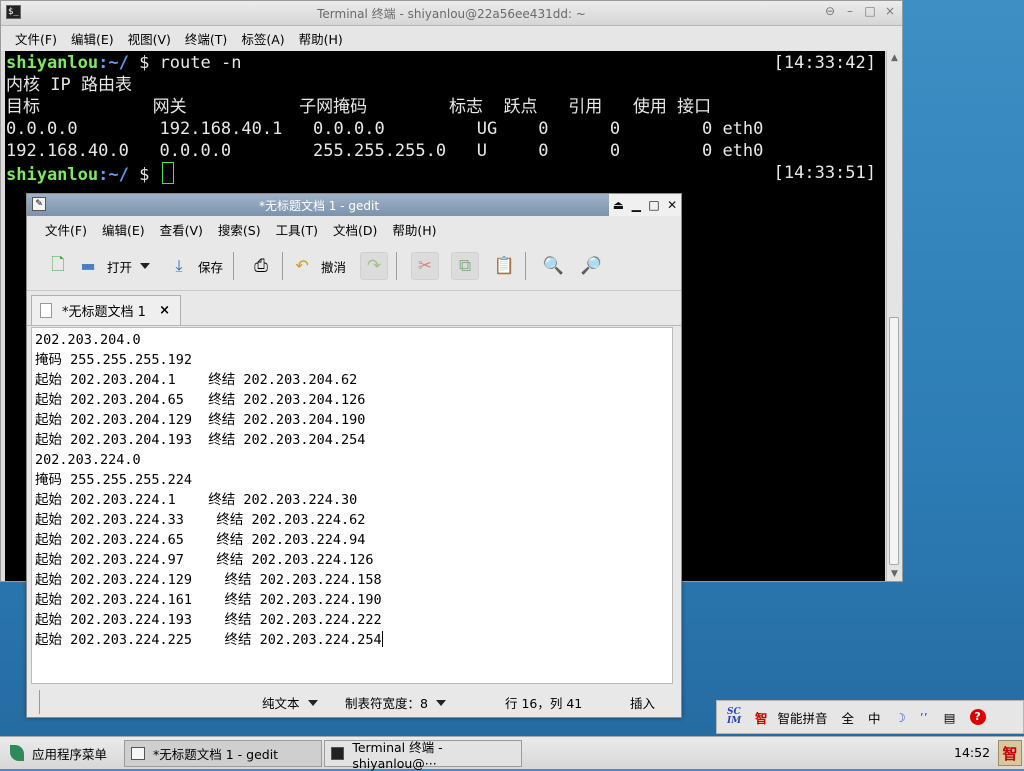 The width and height of the screenshot is (1024, 771). I want to click on text-line: 起始 202.203.224.97 终结 202.203.224.126, so click(204, 560).